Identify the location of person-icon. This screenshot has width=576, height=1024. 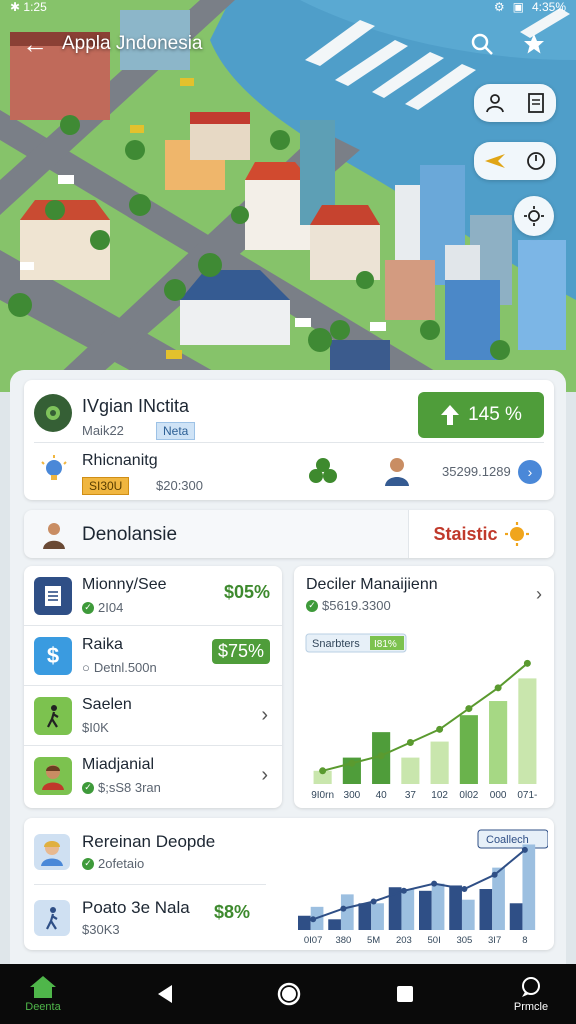
(495, 103).